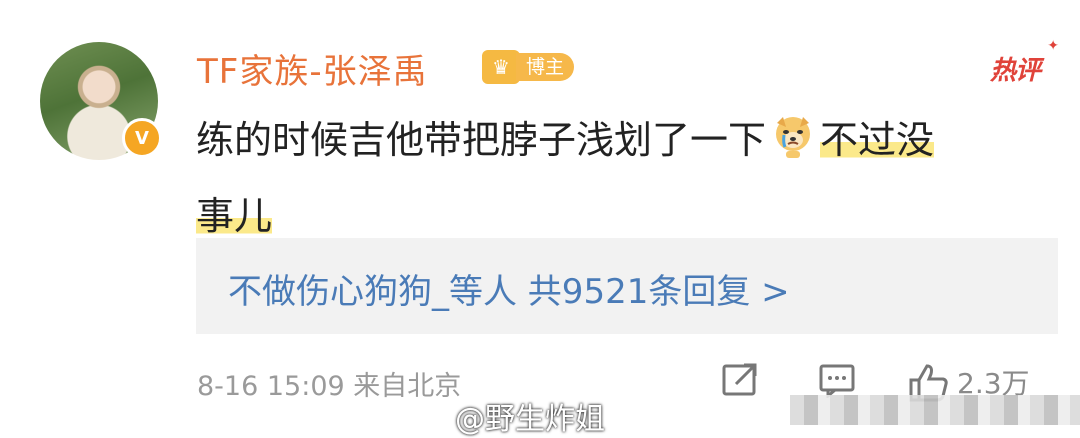  What do you see at coordinates (101, 101) in the screenshot?
I see `avatar: V` at bounding box center [101, 101].